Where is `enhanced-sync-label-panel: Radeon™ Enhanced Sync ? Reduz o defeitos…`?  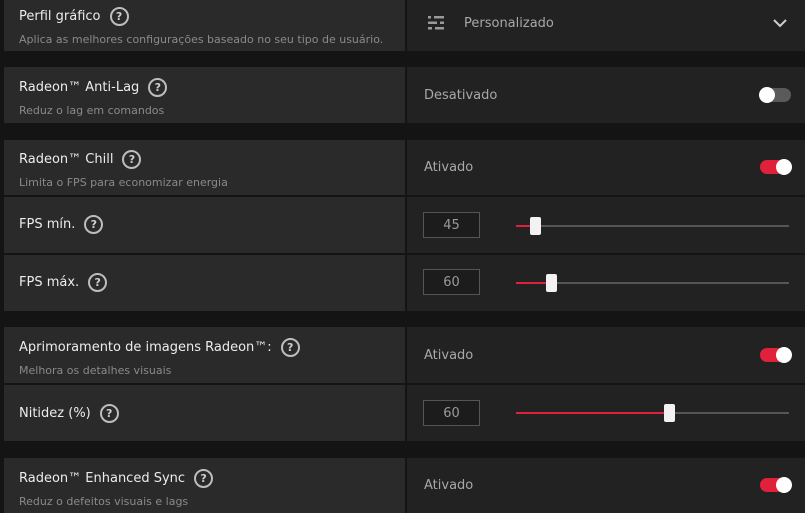
enhanced-sync-label-panel: Radeon™ Enhanced Sync ? Reduz o defeitos… is located at coordinates (204, 485).